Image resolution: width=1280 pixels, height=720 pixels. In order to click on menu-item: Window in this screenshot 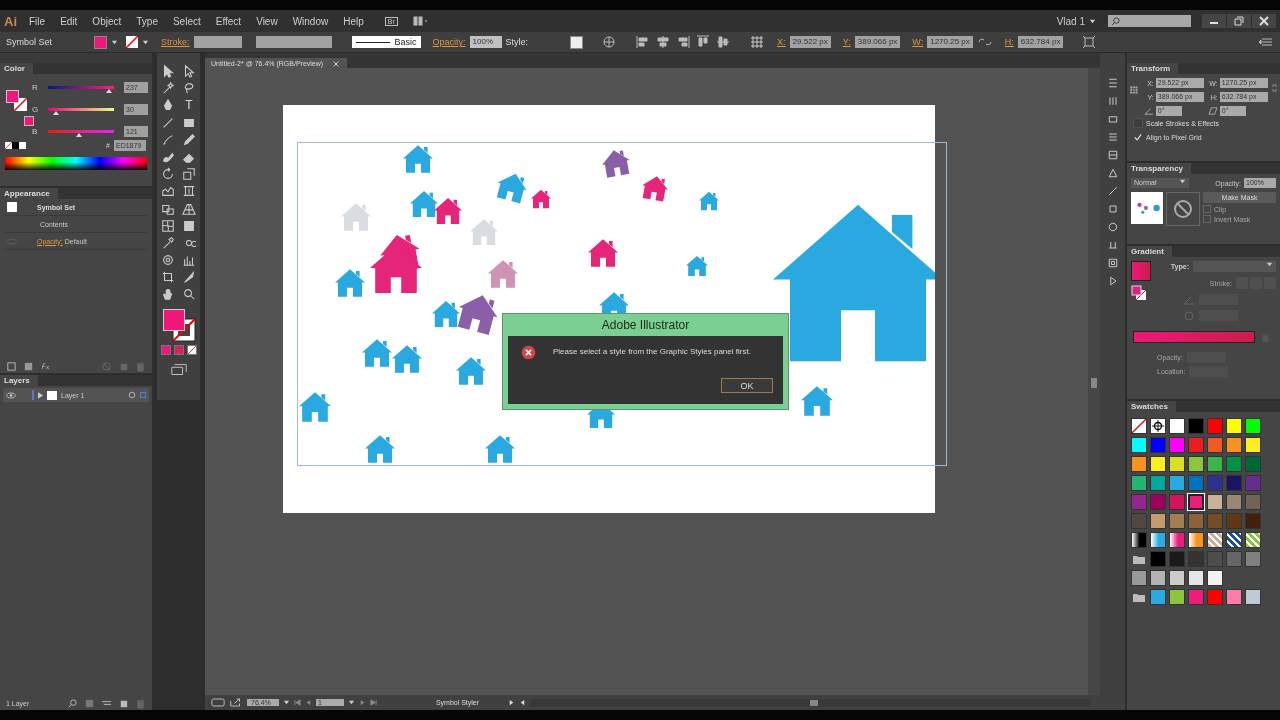, I will do `click(310, 21)`.